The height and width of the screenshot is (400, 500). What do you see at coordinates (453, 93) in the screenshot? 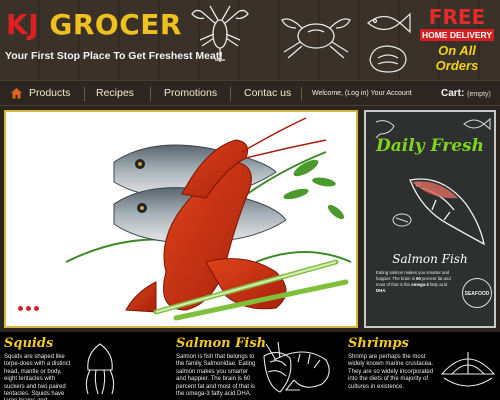
I see `cart-label: Cart:` at bounding box center [453, 93].